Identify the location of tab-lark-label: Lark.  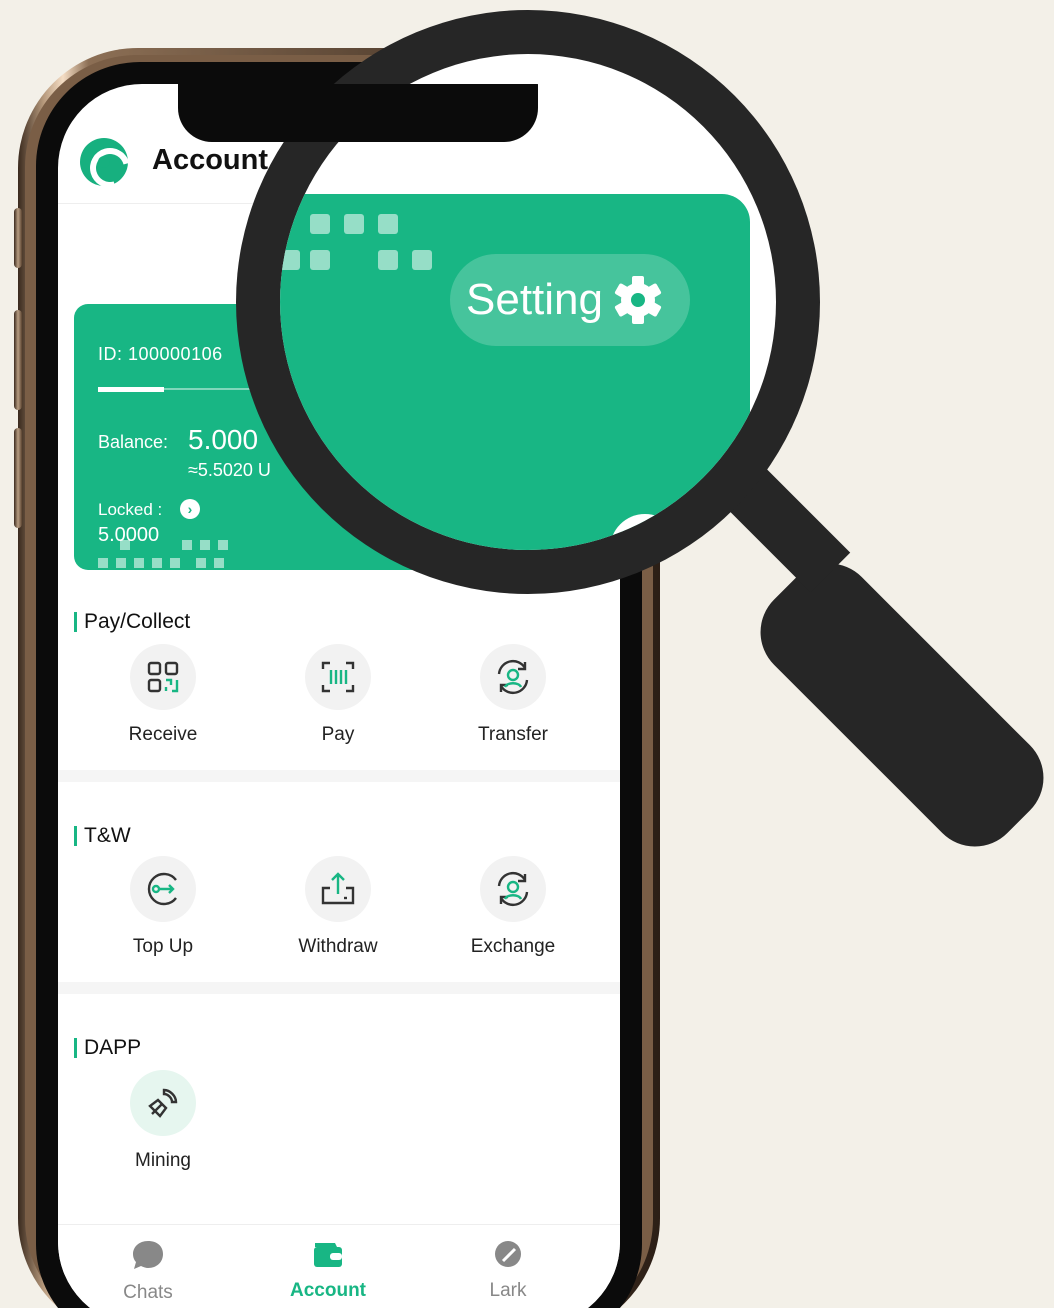
(508, 1290).